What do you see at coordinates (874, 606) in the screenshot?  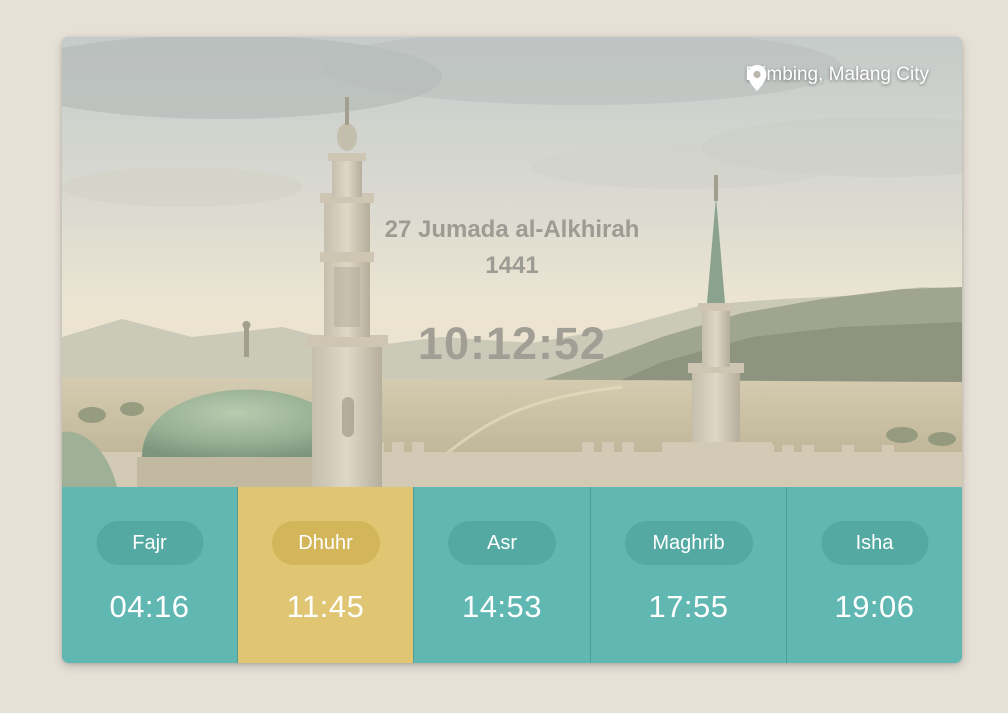 I see `prayer-time: 19:06` at bounding box center [874, 606].